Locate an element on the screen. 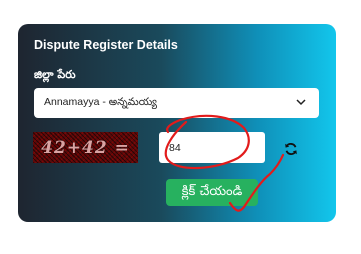  captcha-answer-input is located at coordinates (212, 147).